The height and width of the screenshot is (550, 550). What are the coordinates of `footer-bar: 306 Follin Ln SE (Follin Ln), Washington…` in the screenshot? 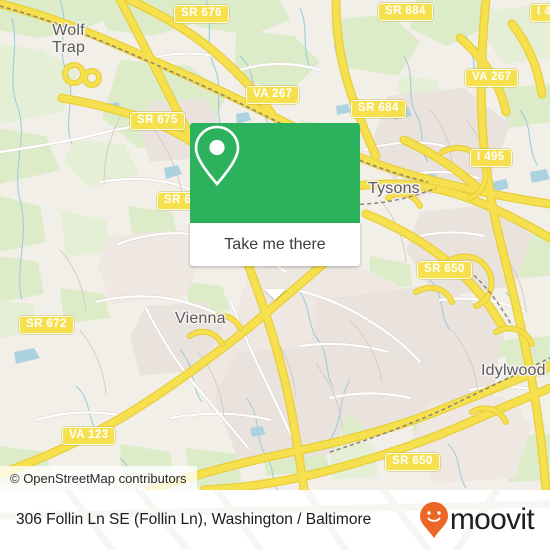 It's located at (275, 520).